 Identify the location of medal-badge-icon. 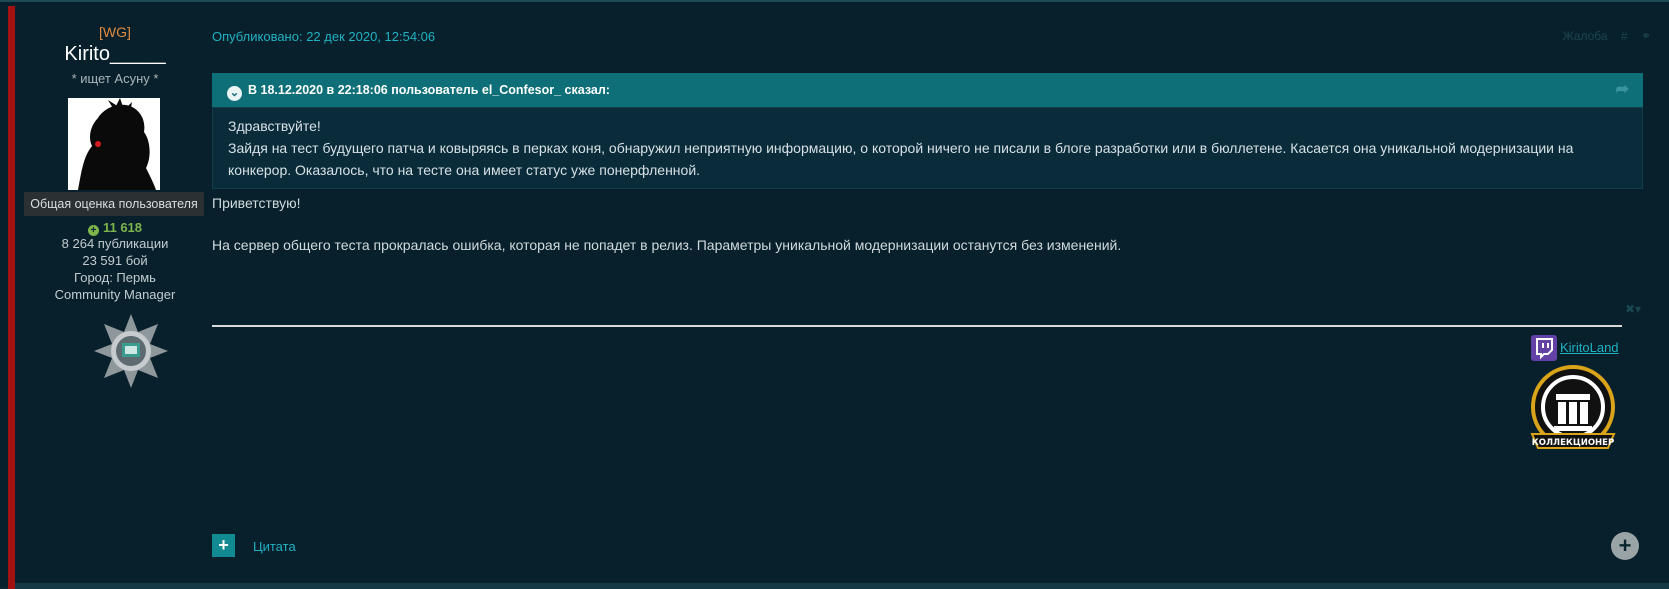
(131, 351).